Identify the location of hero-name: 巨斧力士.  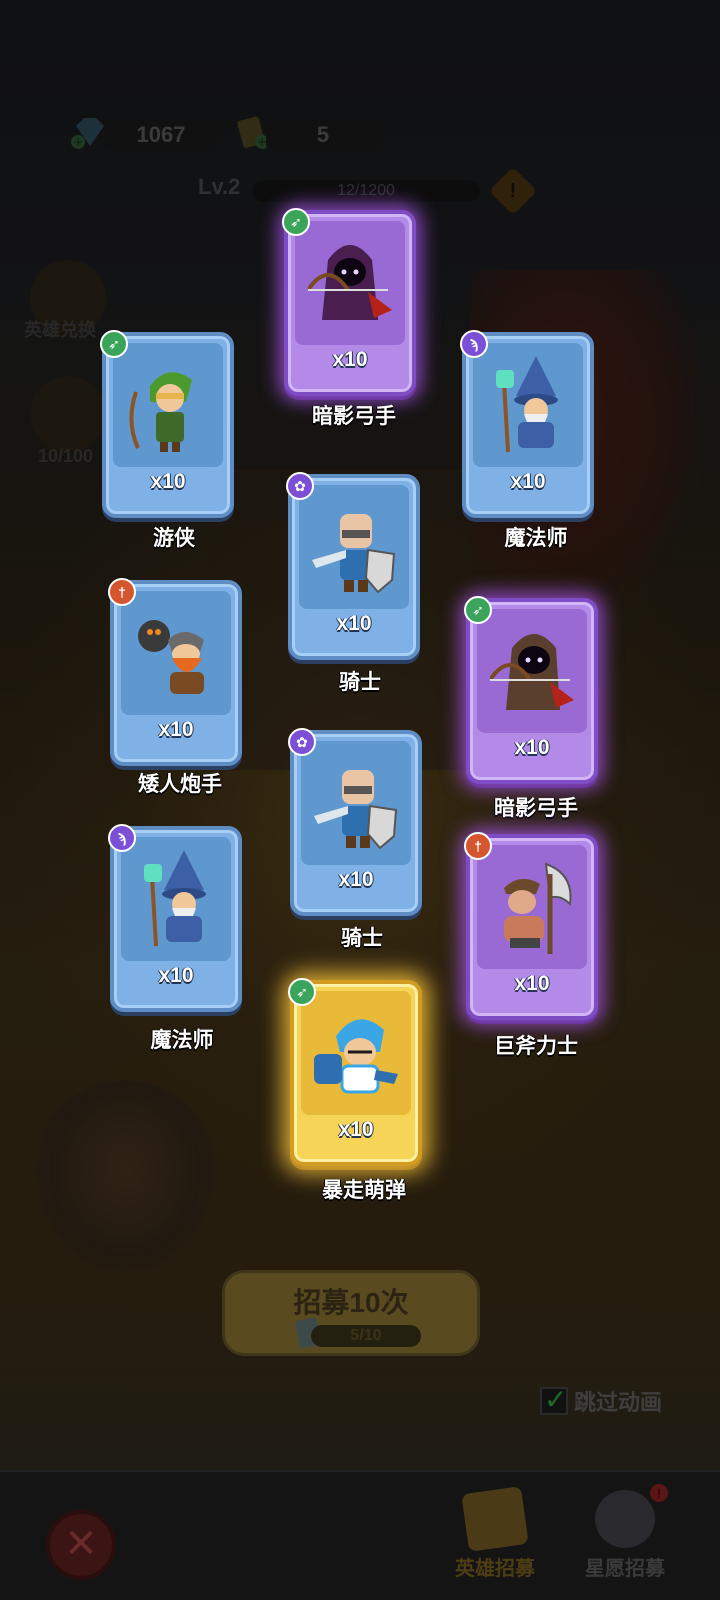
(536, 1046).